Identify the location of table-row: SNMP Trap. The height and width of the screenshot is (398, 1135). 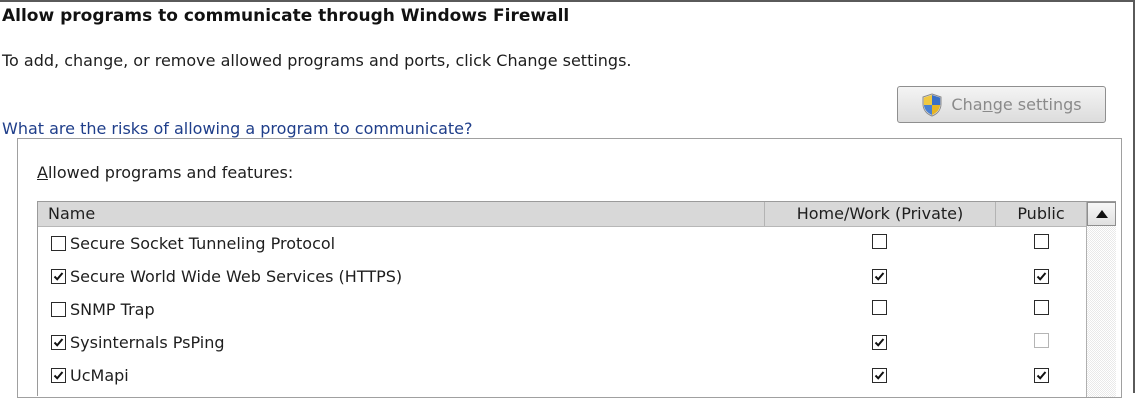
(562, 309).